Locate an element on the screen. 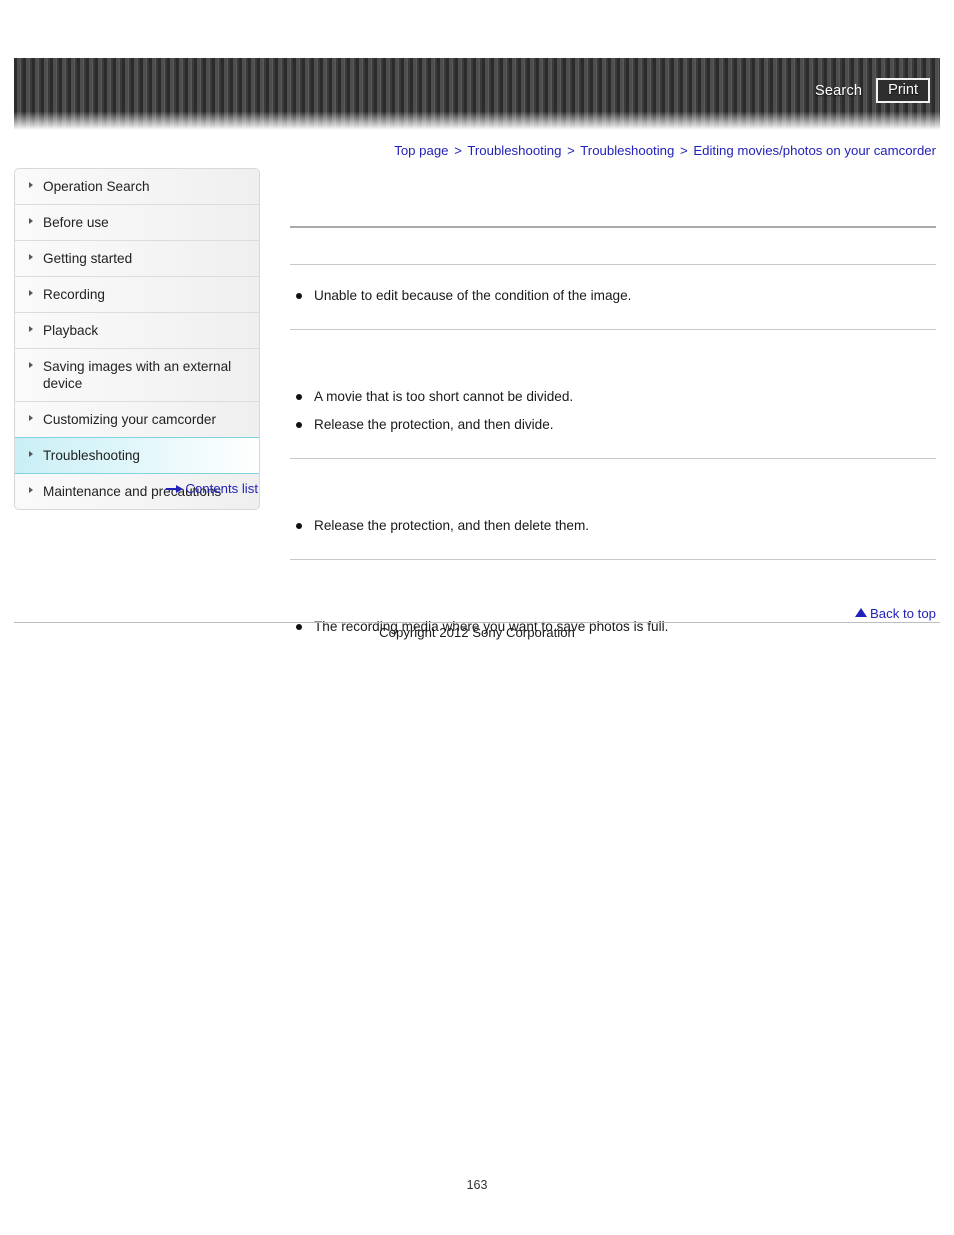 This screenshot has width=954, height=1235. back-to-top-link: Back to top is located at coordinates (903, 613).